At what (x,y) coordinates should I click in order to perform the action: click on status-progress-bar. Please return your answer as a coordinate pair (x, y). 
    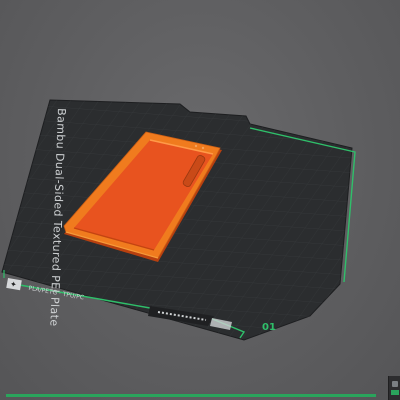
    Looking at the image, I should click on (191, 395).